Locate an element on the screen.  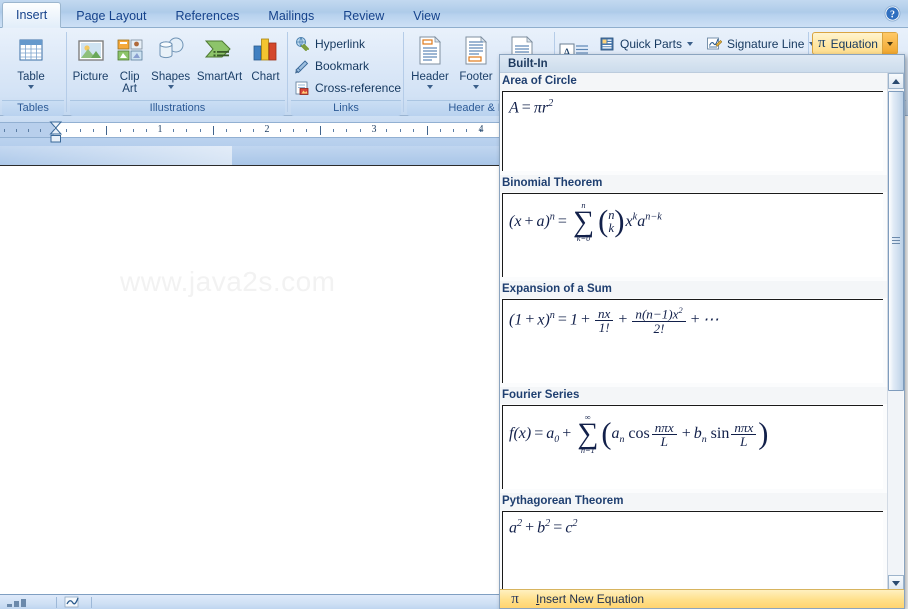
gallery-item-area-of-circle: Area of Circle A = πr2 is located at coordinates (694, 122).